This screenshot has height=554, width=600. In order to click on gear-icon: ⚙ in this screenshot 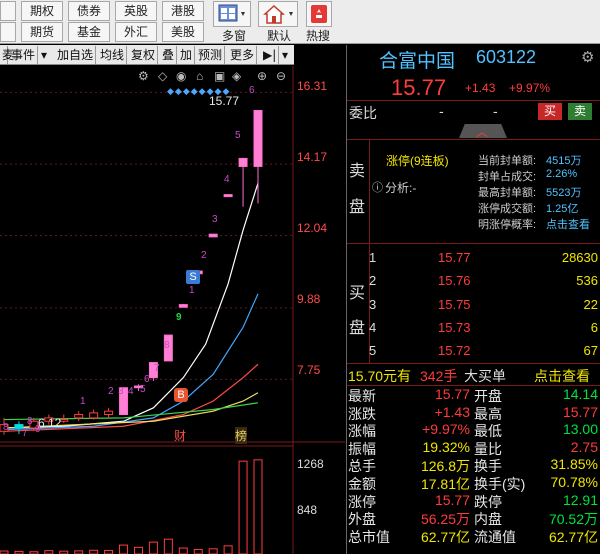, I will do `click(587, 57)`.